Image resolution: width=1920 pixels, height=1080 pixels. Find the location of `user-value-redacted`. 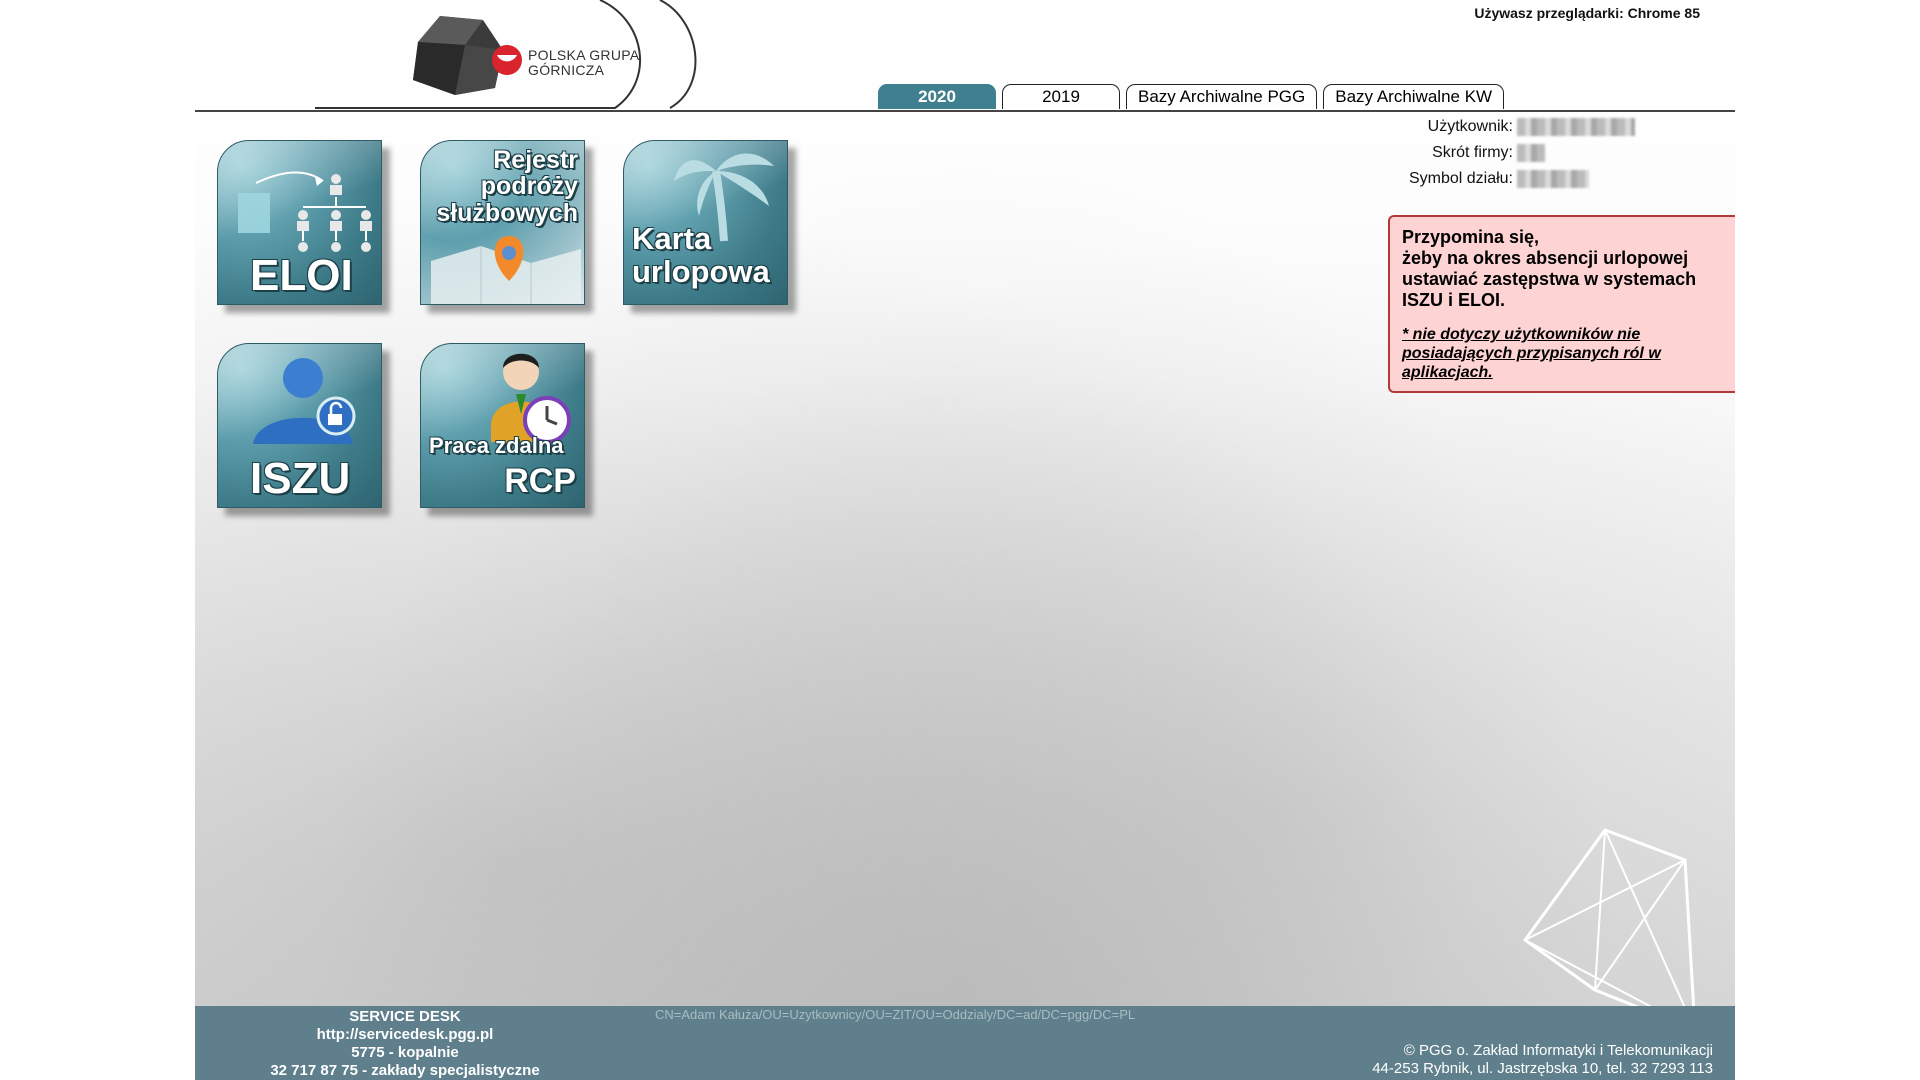

user-value-redacted is located at coordinates (1576, 127).